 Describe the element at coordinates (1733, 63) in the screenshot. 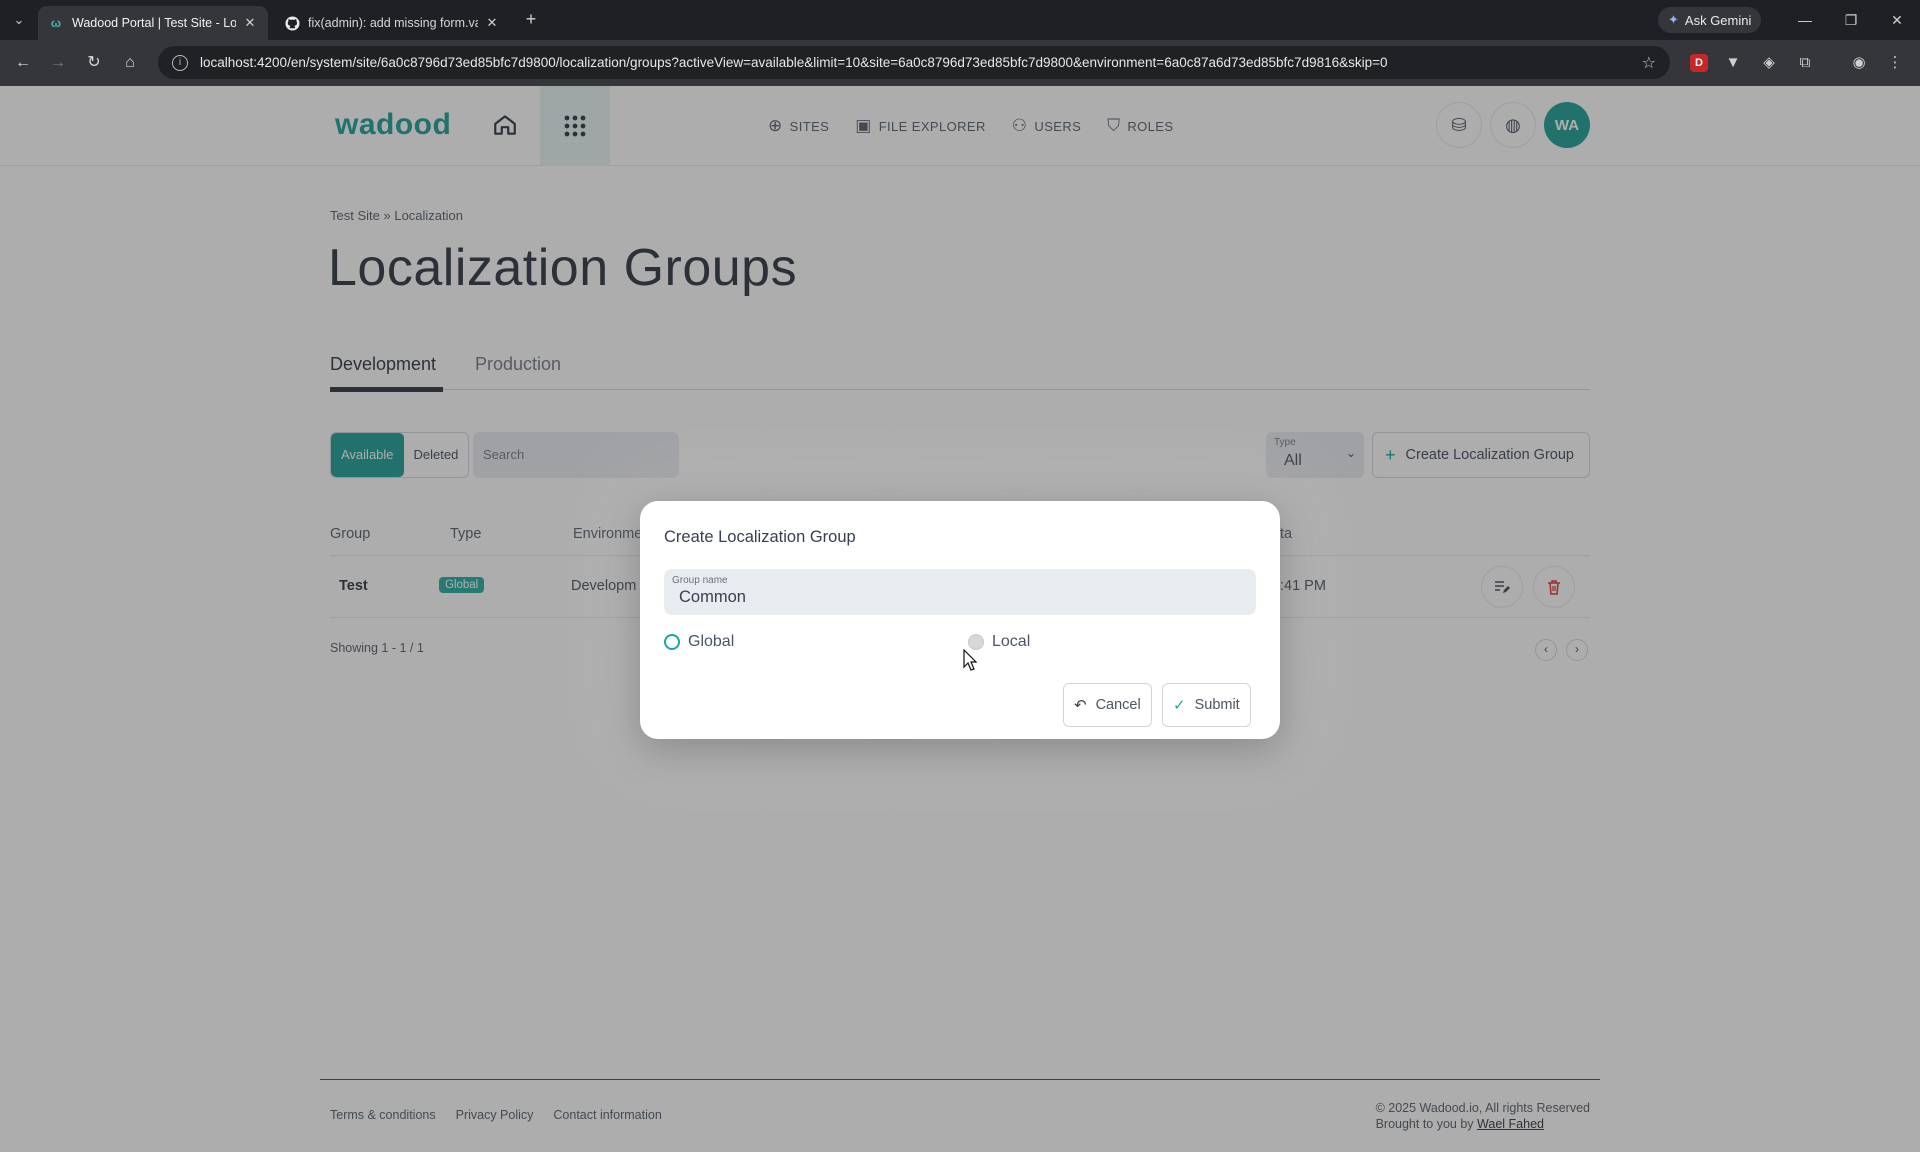

I see `extension-v-icon: ▼` at that location.